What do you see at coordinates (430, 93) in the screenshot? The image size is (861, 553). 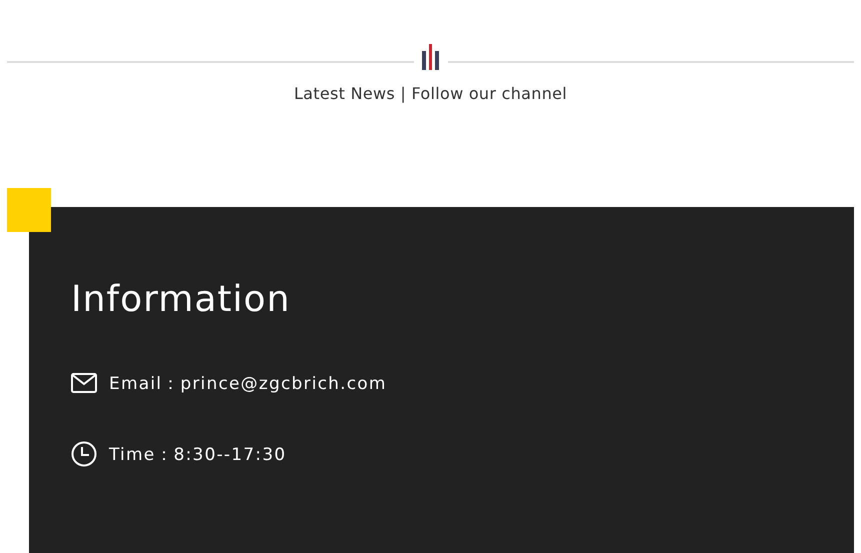 I see `section-subtitle: Latest News | Follow our channel` at bounding box center [430, 93].